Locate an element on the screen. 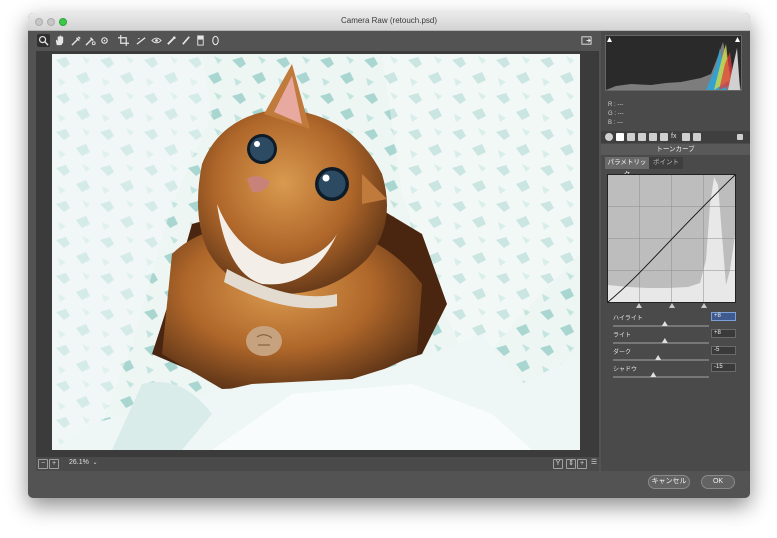 This screenshot has width=777, height=538. highlights-value: +8 is located at coordinates (723, 316).